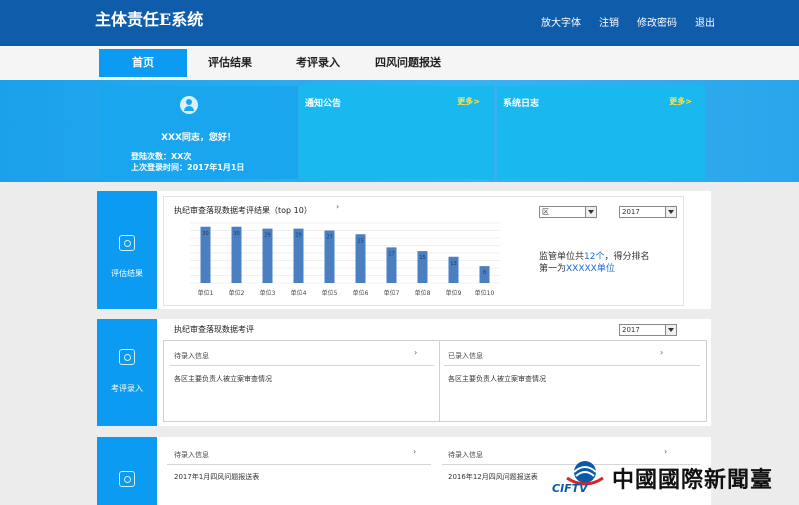  I want to click on report-form-icon, so click(127, 479).